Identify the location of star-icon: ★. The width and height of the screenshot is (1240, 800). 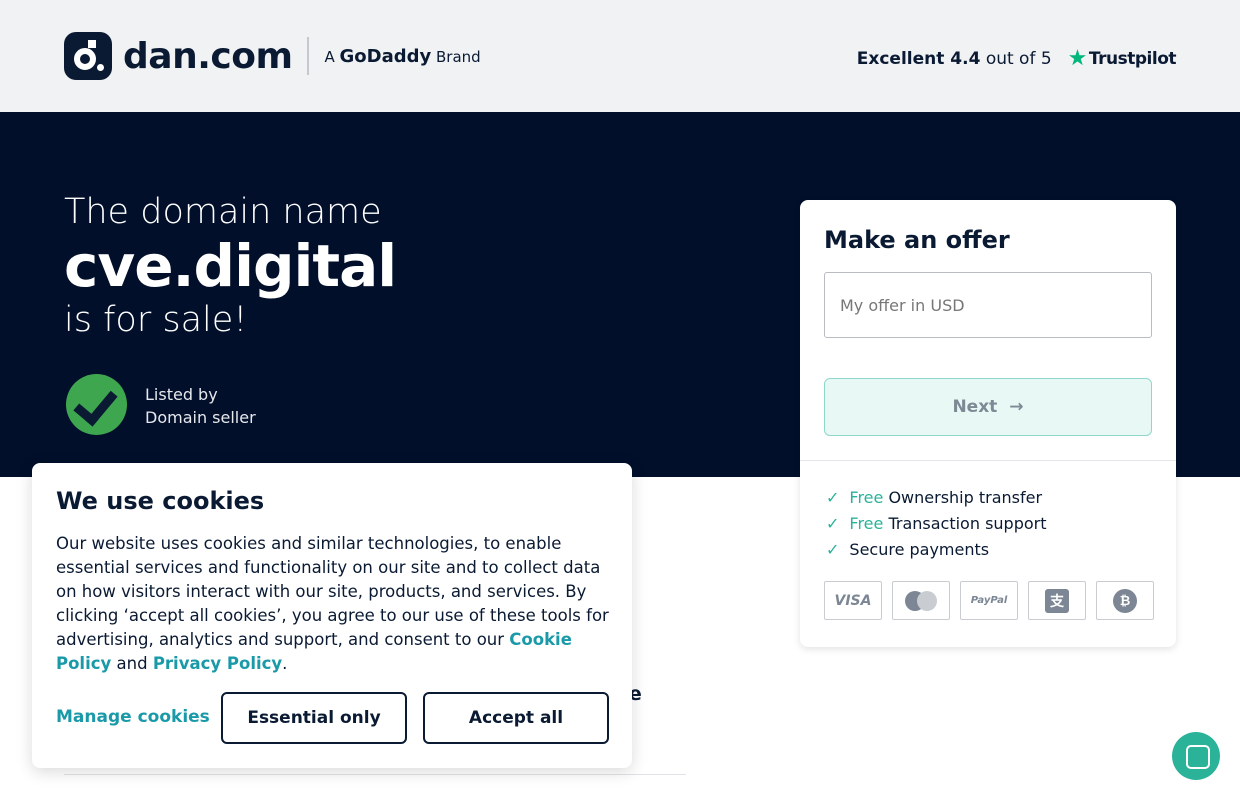
(1077, 58).